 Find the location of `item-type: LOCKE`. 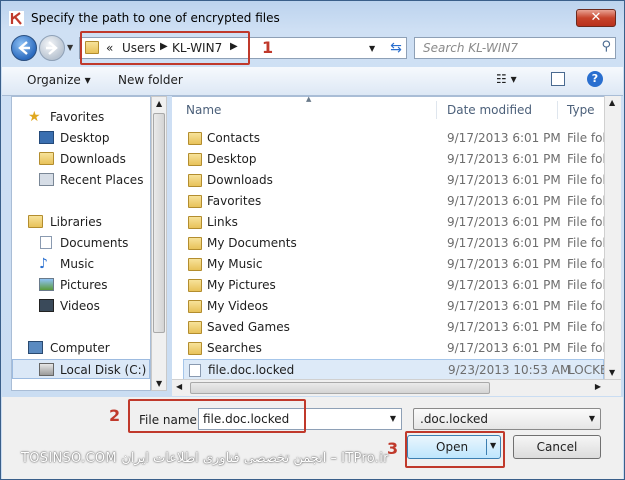

item-type: LOCKE is located at coordinates (588, 370).